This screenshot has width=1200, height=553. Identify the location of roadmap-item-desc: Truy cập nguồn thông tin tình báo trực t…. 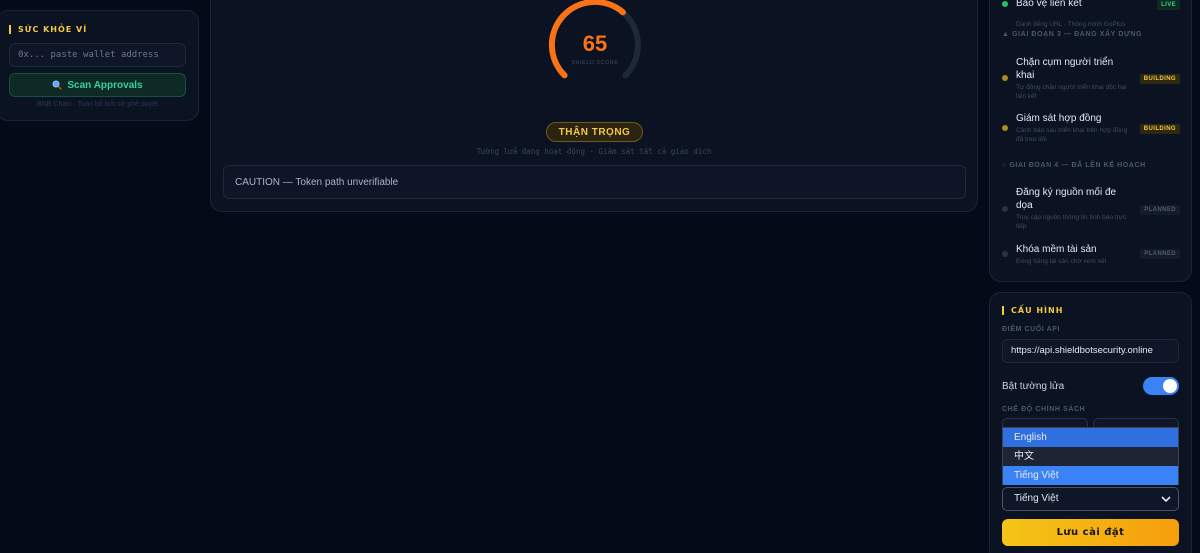
(1071, 222).